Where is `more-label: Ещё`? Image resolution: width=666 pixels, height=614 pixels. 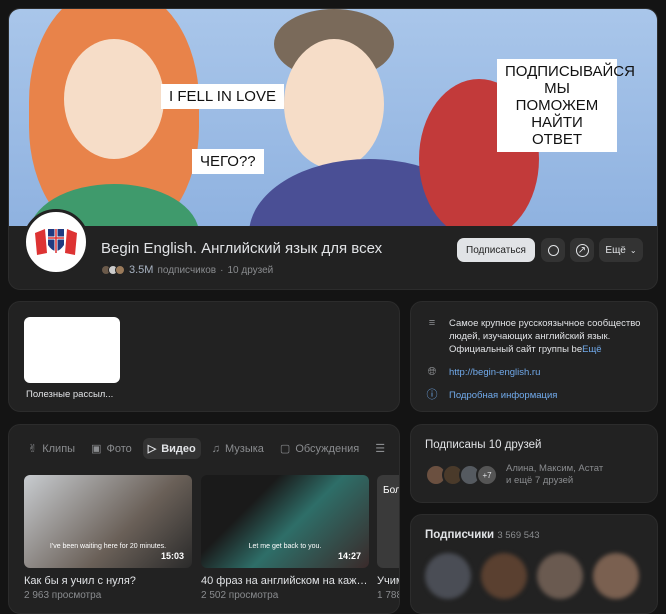 more-label: Ещё is located at coordinates (615, 250).